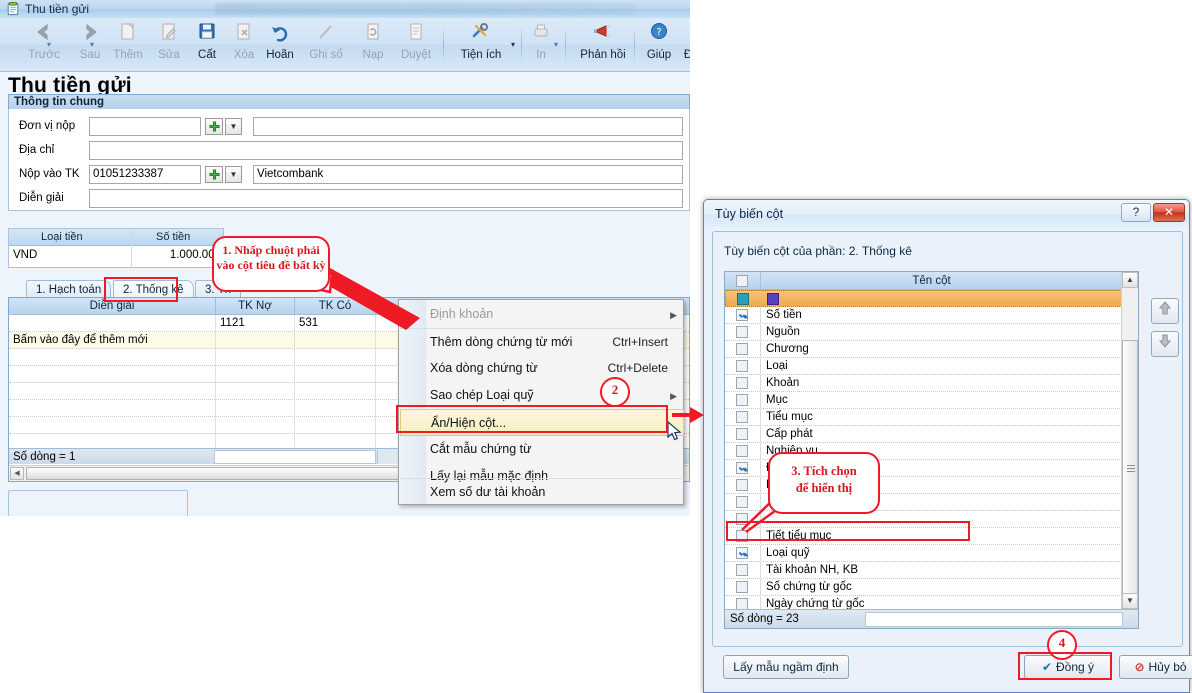 This screenshot has height=693, width=1192. What do you see at coordinates (280, 55) in the screenshot?
I see `toolbar-label: Hoãn` at bounding box center [280, 55].